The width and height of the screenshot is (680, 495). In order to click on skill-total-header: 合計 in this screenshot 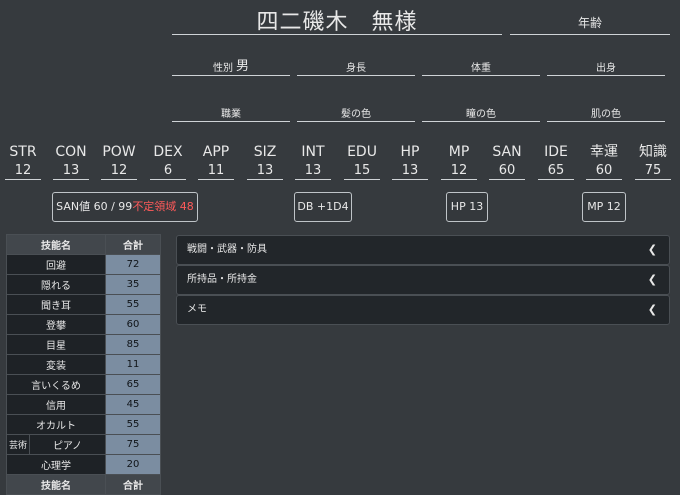, I will do `click(133, 244)`.